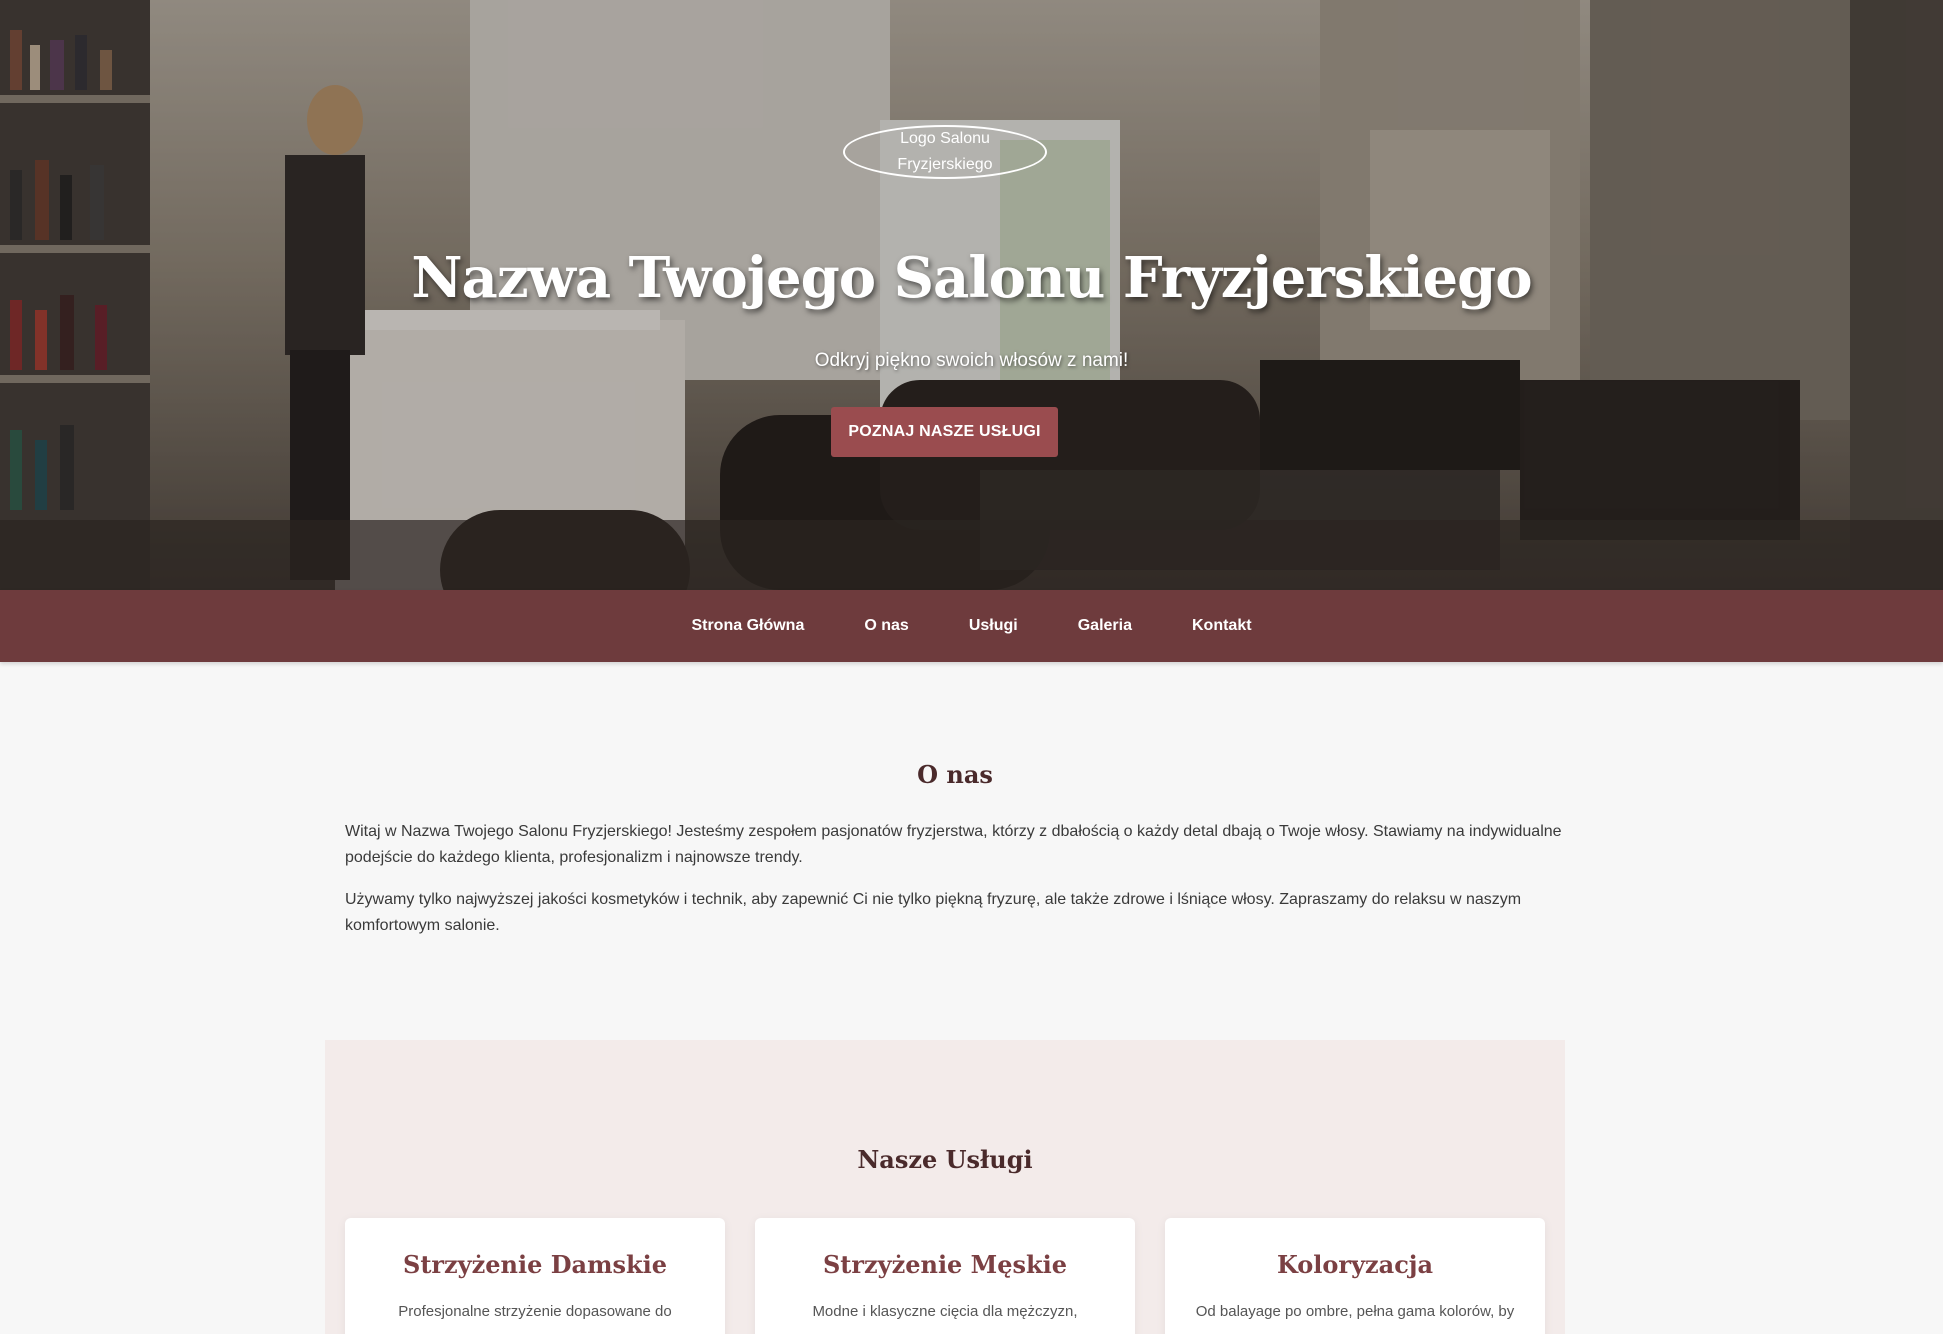  I want to click on about-title: O nas, so click(955, 774).